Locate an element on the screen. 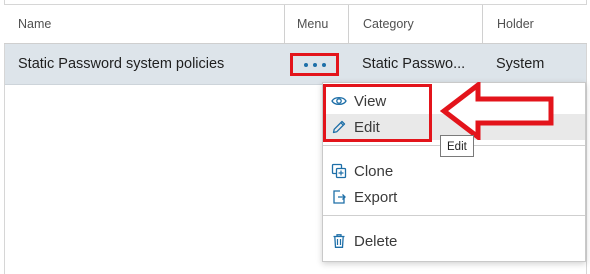 This screenshot has width=590, height=274. menu-item-delete: Delete is located at coordinates (454, 241).